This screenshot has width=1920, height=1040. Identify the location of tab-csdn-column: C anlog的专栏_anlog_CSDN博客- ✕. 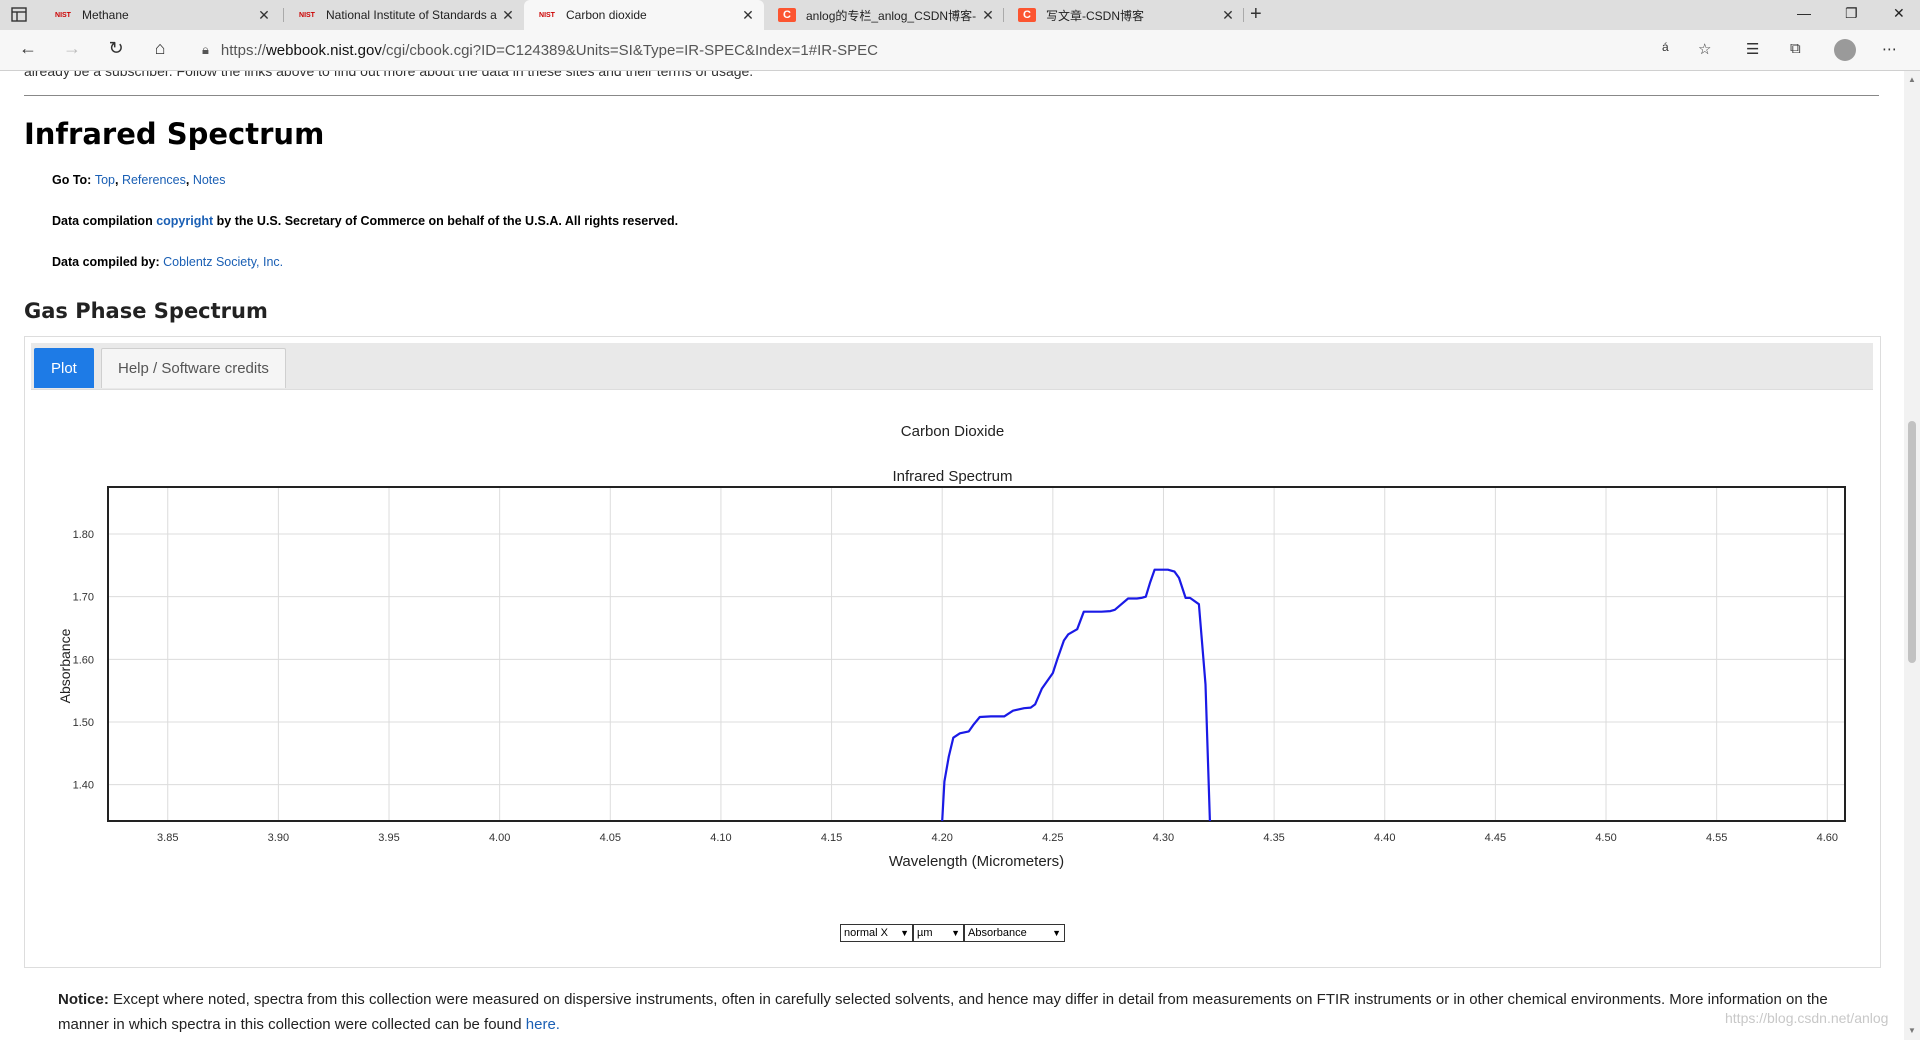
(884, 15).